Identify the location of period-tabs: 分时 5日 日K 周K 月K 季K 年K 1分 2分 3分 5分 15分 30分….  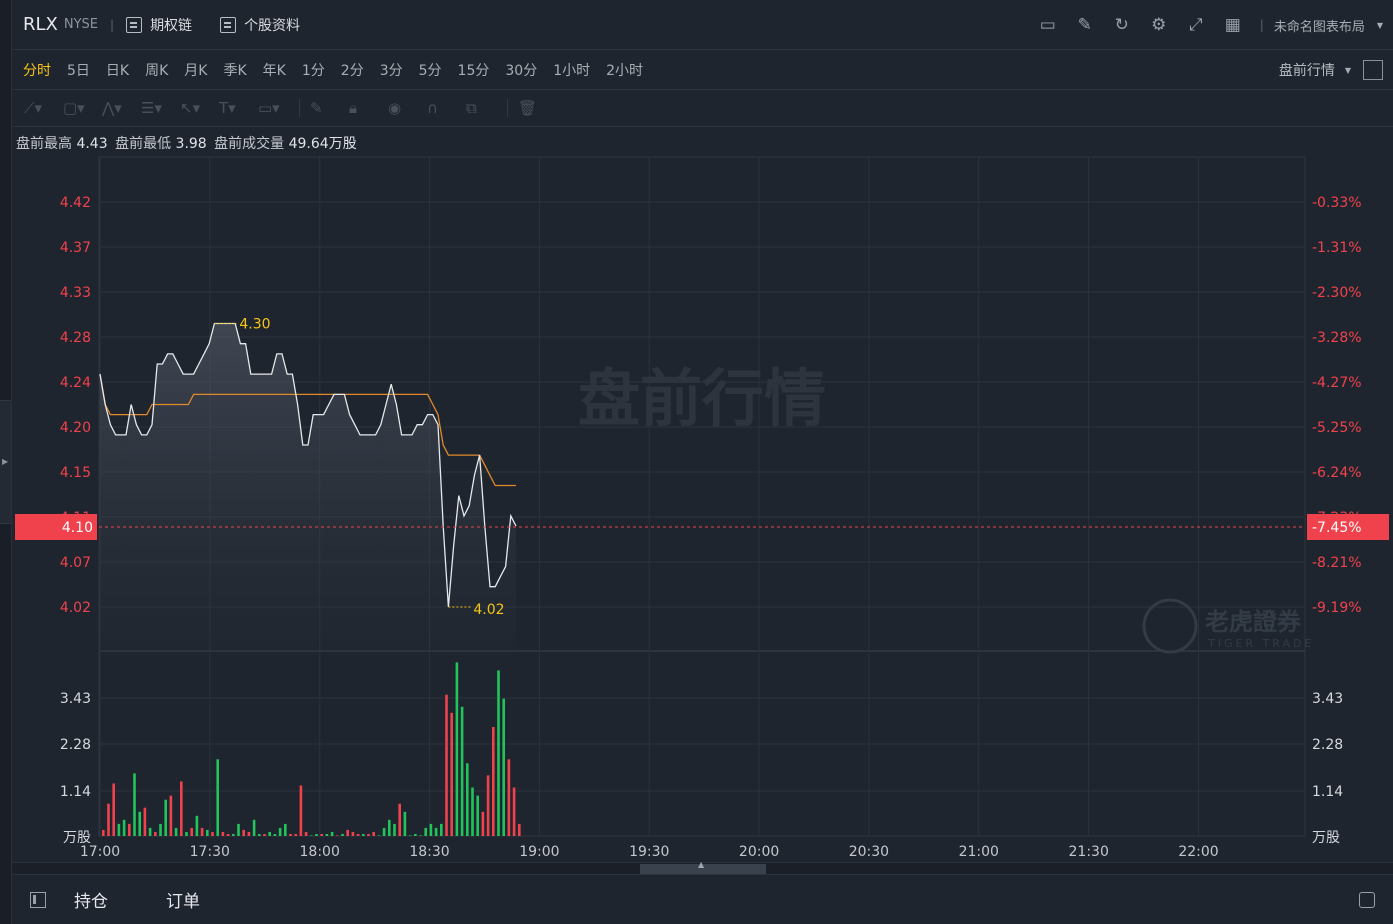
(702, 70).